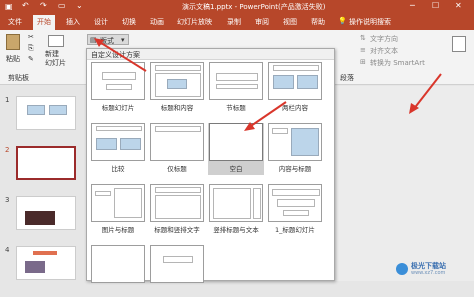 This screenshot has width=474, height=297. Describe the element at coordinates (177, 230) in the screenshot. I see `layout-label: 标题和竖排文字` at that location.